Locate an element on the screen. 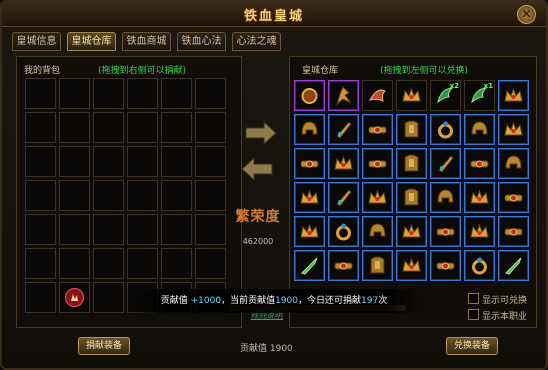 The height and width of the screenshot is (370, 548). show-own-class-checkbox is located at coordinates (473, 314).